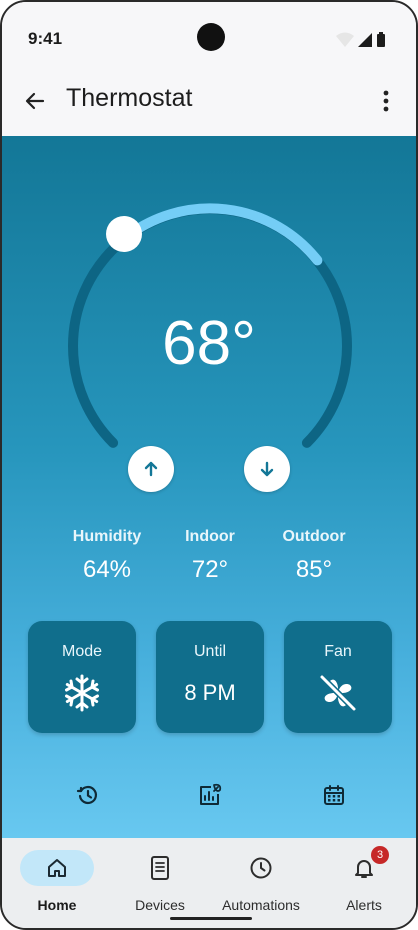  I want to click on humidity-stat: Humidity 64%, so click(107, 556).